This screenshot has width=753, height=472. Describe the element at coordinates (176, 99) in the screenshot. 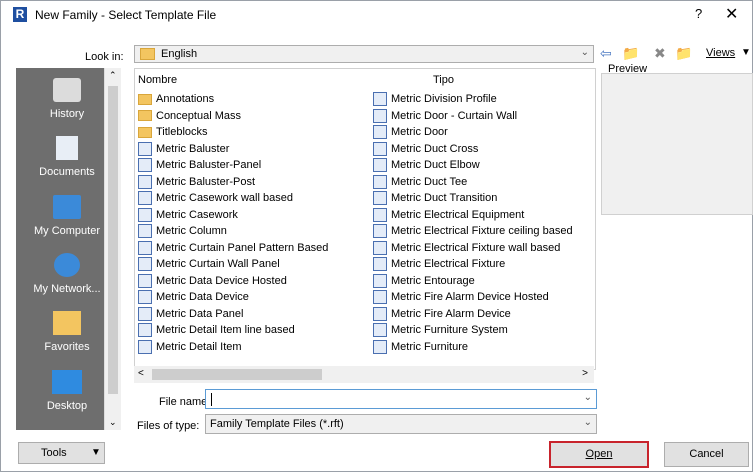

I see `folder-list-item: Annotations` at that location.